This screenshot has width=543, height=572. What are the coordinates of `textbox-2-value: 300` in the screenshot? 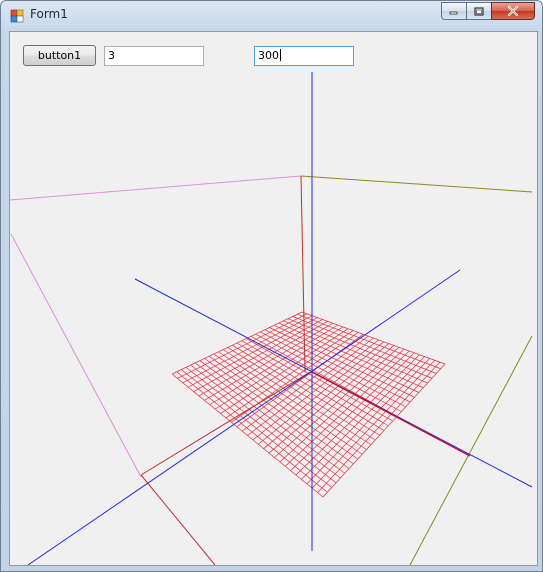 It's located at (268, 55).